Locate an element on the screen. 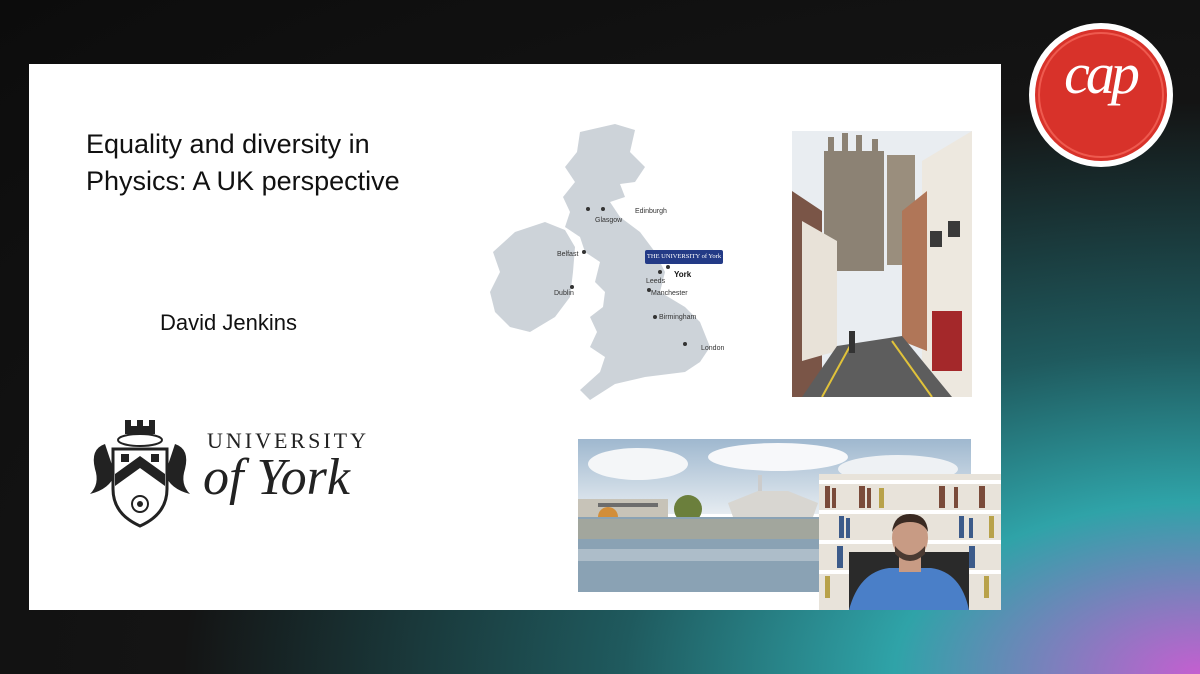 The width and height of the screenshot is (1200, 674). slide-author: David Jenkins is located at coordinates (228, 322).